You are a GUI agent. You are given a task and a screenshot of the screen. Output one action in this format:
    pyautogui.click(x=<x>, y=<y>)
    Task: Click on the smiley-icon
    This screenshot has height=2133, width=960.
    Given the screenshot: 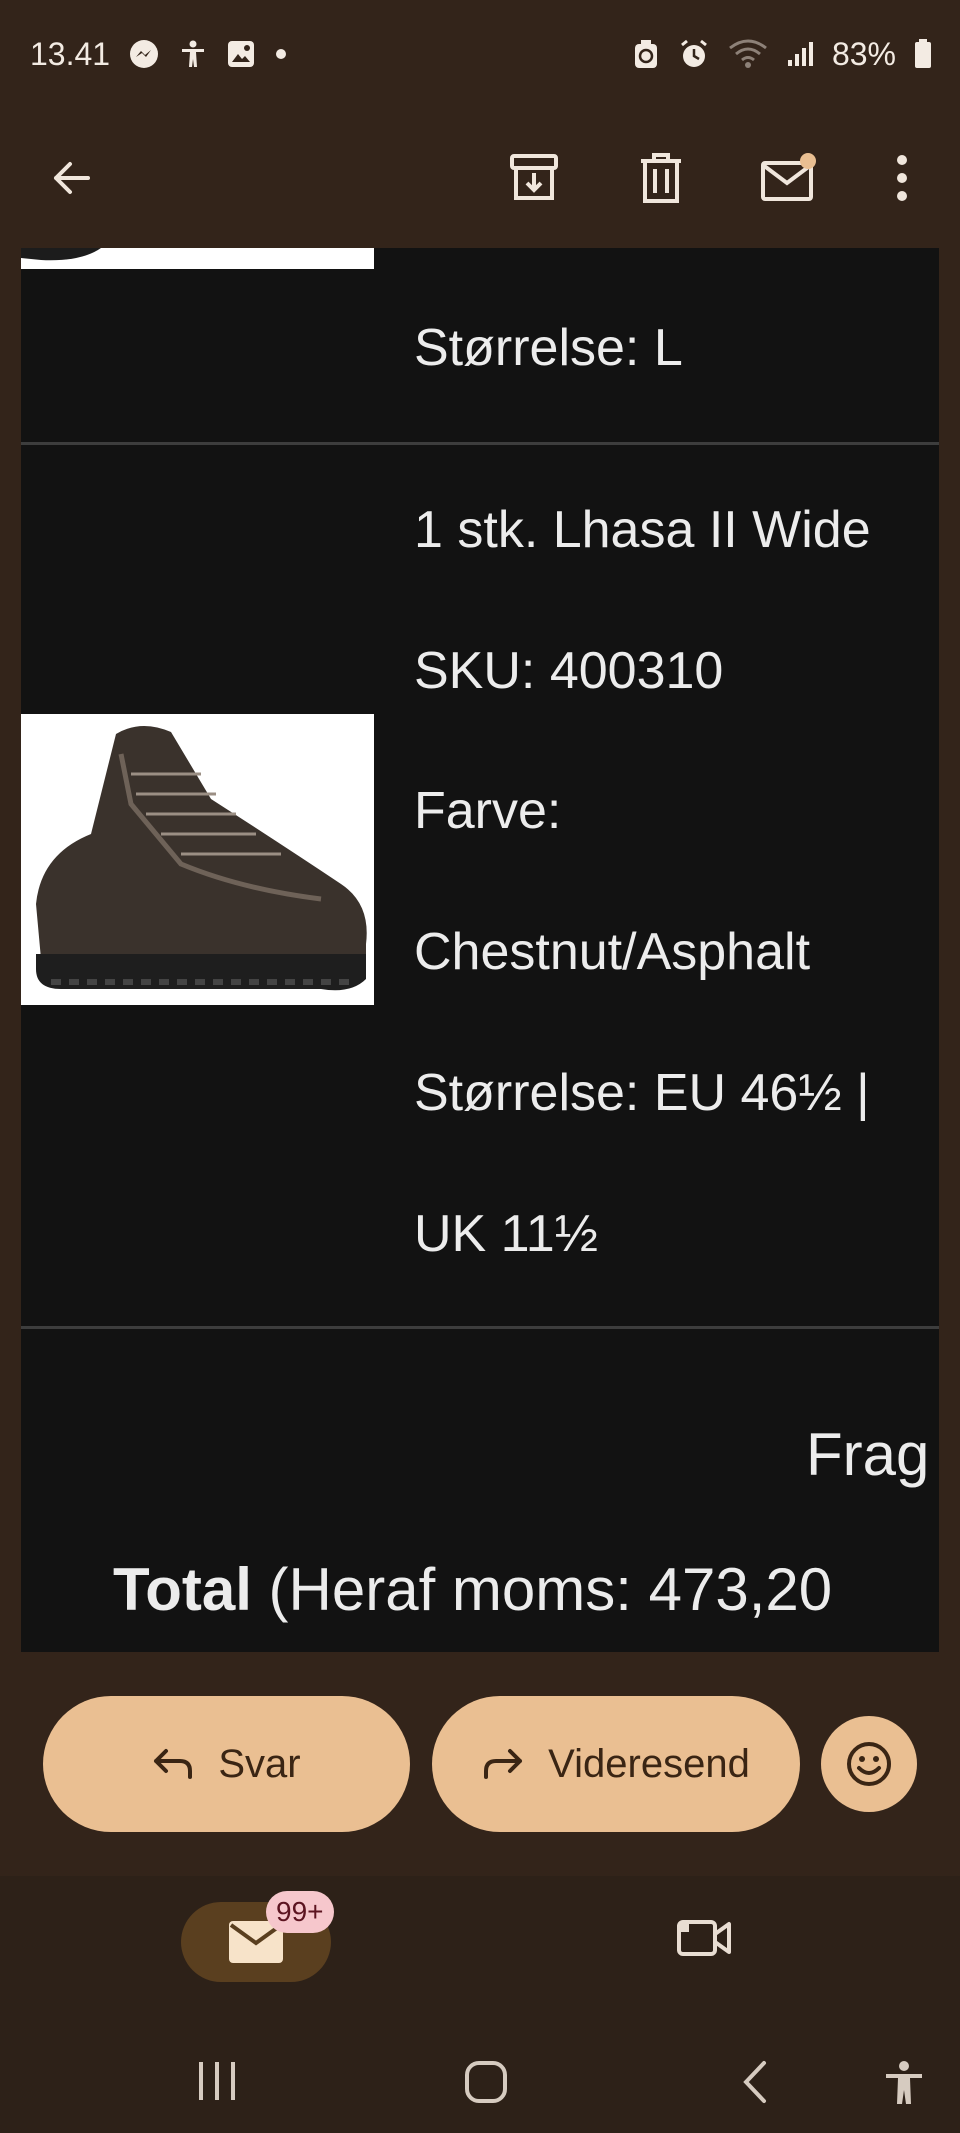 What is the action you would take?
    pyautogui.click(x=869, y=1764)
    